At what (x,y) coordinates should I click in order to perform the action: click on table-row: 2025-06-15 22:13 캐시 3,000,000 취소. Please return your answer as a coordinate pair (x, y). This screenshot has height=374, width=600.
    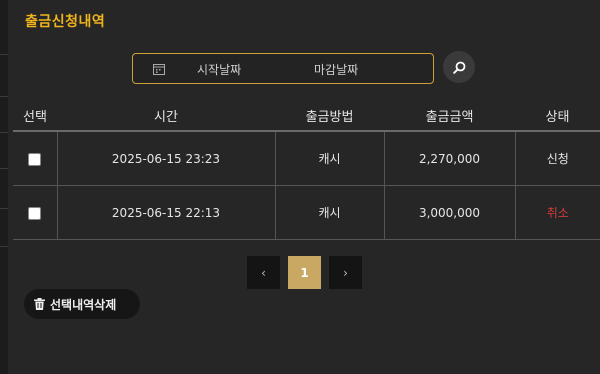
    Looking at the image, I should click on (306, 212).